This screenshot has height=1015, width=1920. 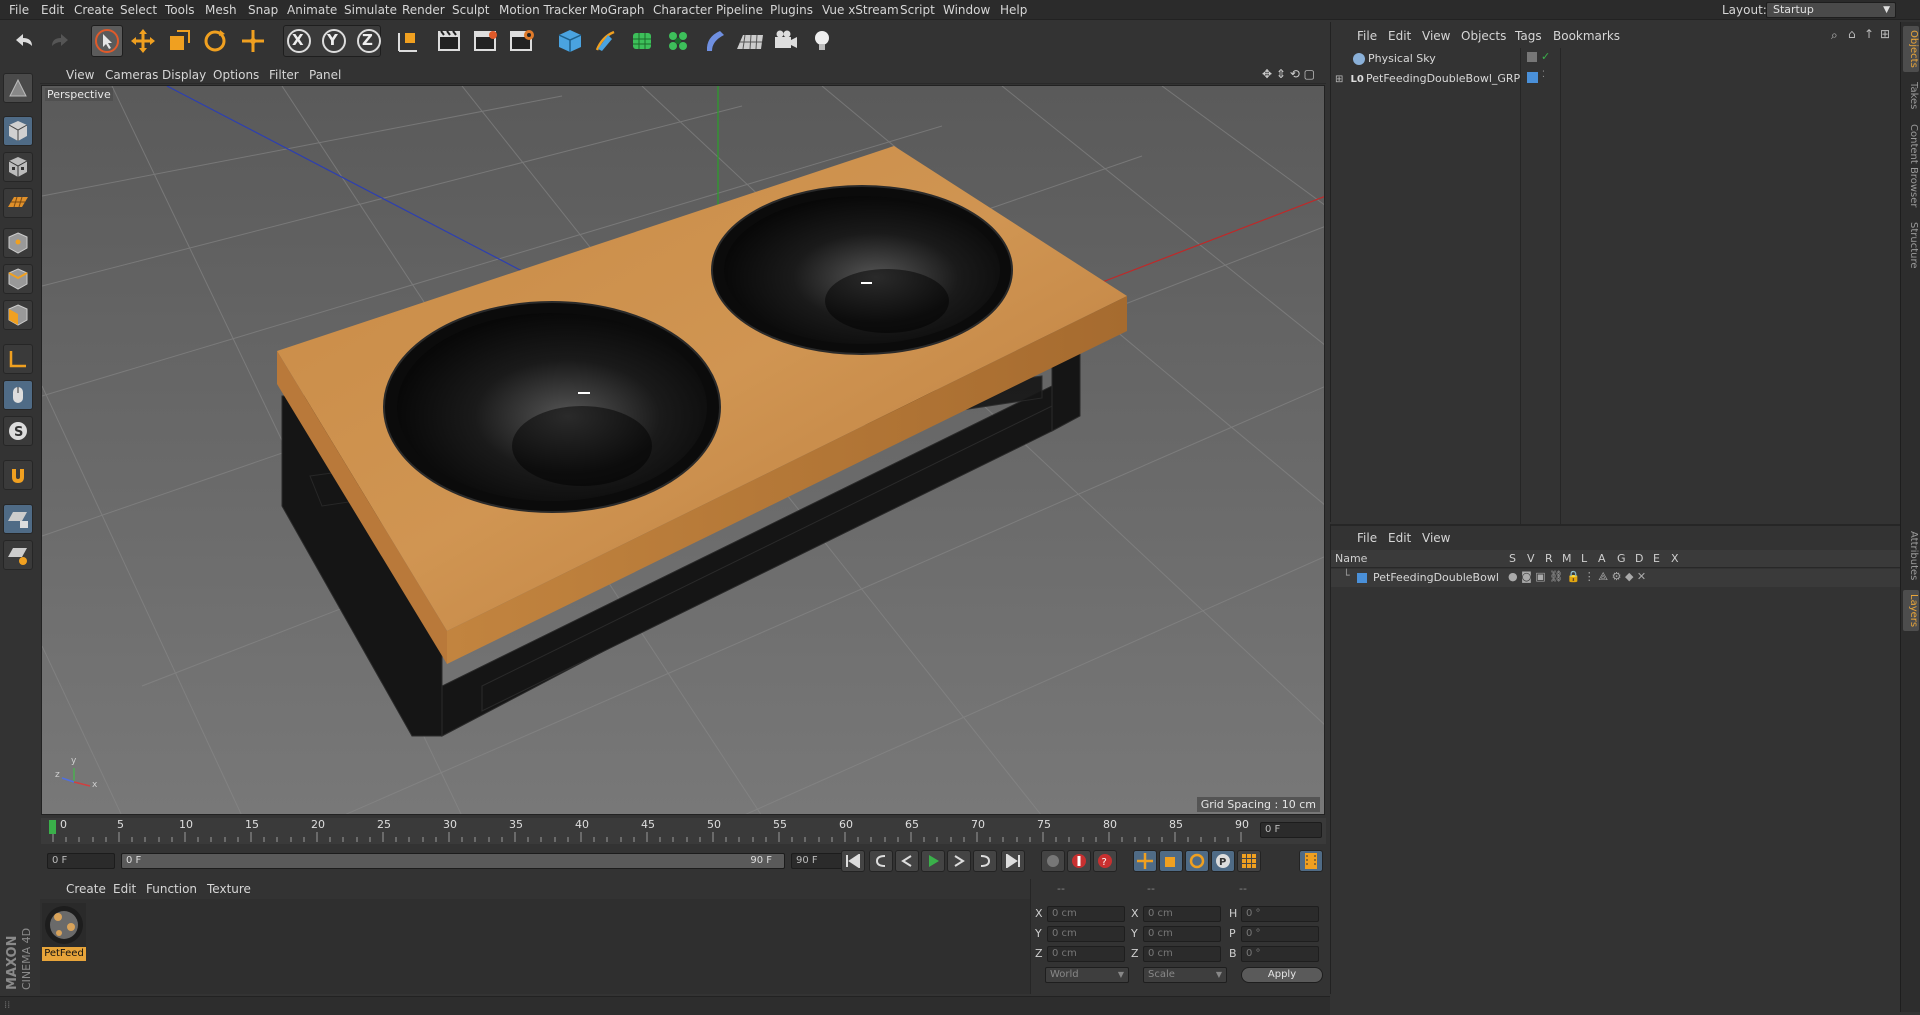 I want to click on redo-button, so click(x=60, y=41).